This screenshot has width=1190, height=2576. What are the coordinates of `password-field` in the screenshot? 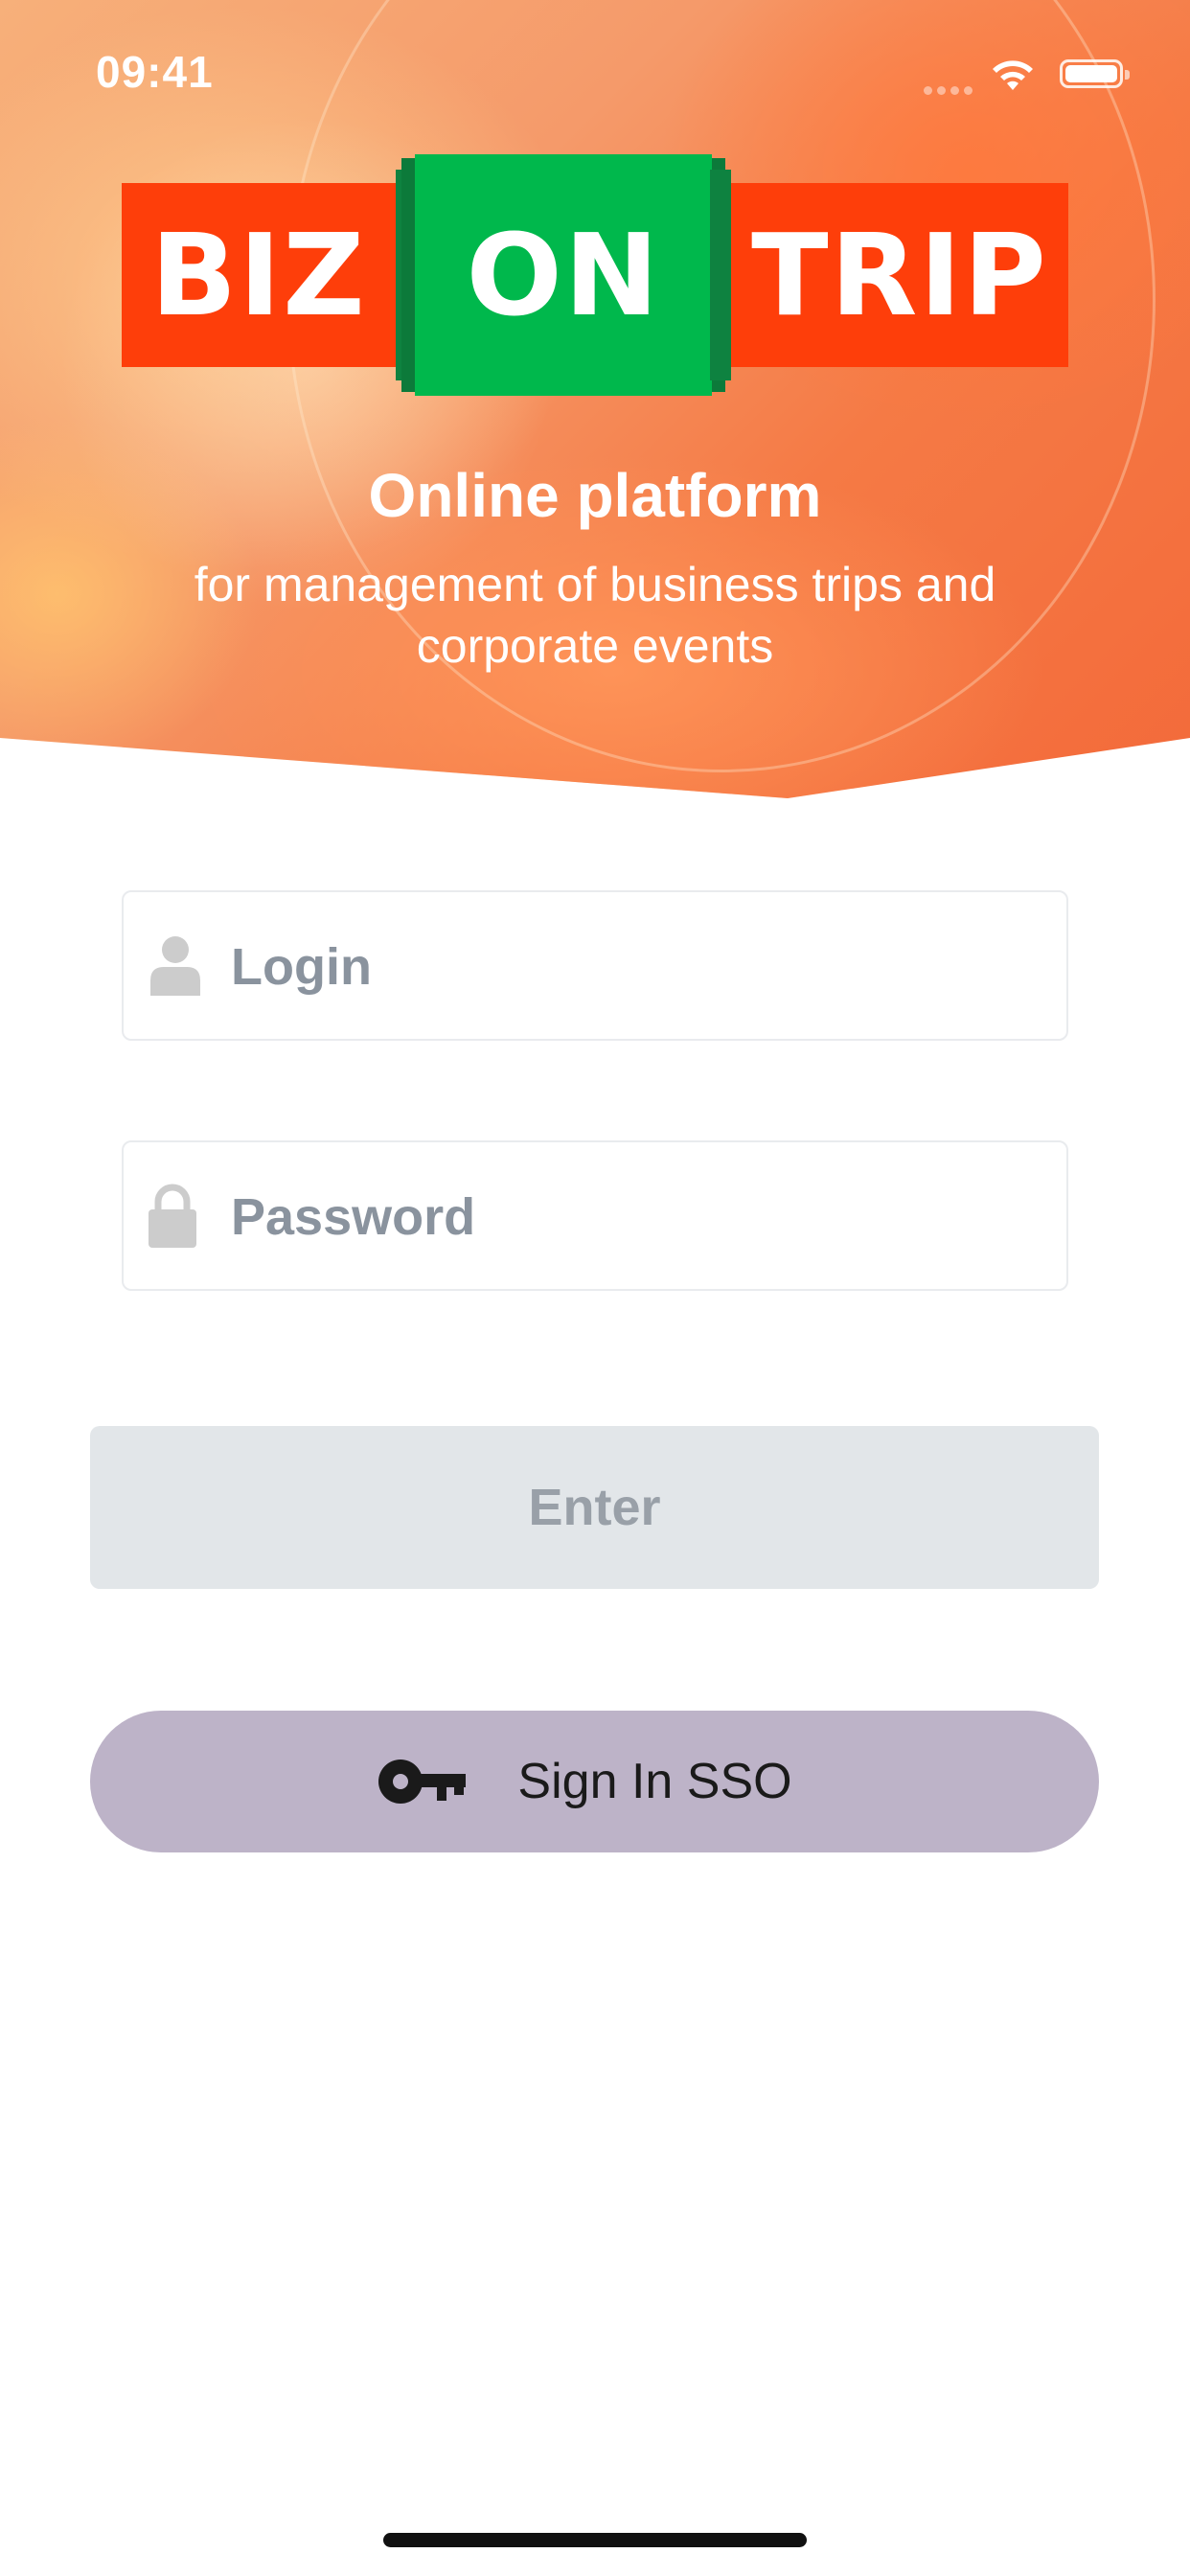 It's located at (595, 1215).